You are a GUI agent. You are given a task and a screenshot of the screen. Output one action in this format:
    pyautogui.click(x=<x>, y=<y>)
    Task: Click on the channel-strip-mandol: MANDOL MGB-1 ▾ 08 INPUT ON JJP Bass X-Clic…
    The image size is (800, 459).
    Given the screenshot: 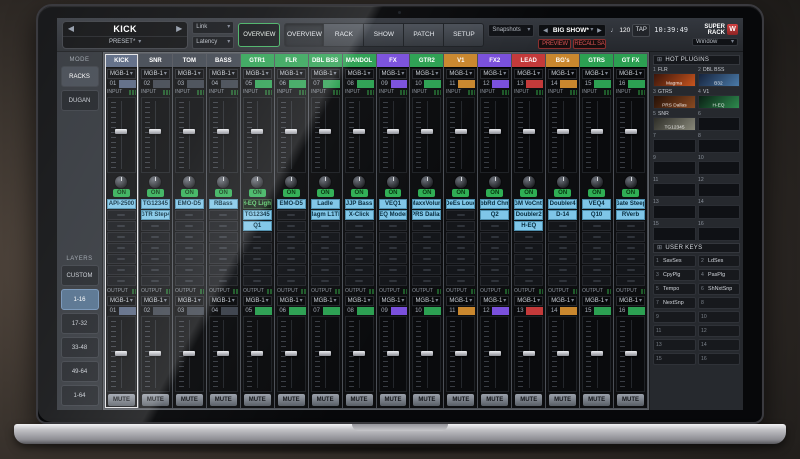 What is the action you would take?
    pyautogui.click(x=359, y=231)
    